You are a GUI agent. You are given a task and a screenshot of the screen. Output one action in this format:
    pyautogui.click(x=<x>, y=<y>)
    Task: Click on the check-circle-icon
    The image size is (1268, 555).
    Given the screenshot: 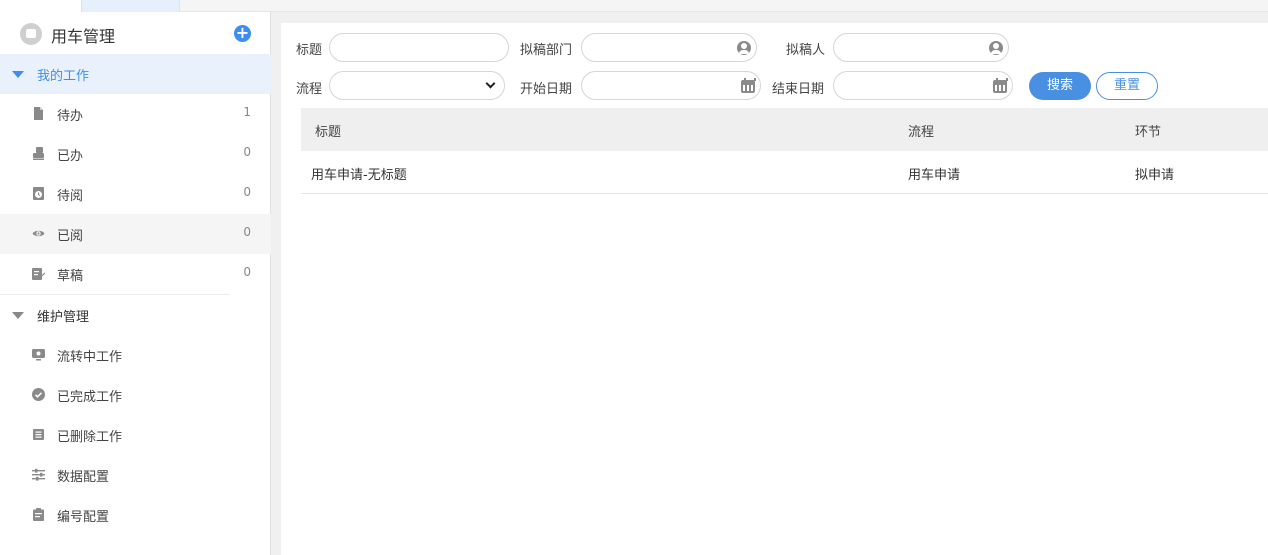 What is the action you would take?
    pyautogui.click(x=38, y=394)
    